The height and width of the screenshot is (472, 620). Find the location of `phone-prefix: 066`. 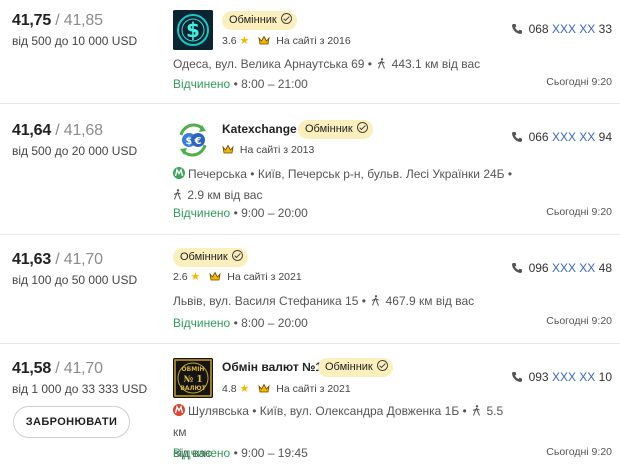

phone-prefix: 066 is located at coordinates (538, 137).